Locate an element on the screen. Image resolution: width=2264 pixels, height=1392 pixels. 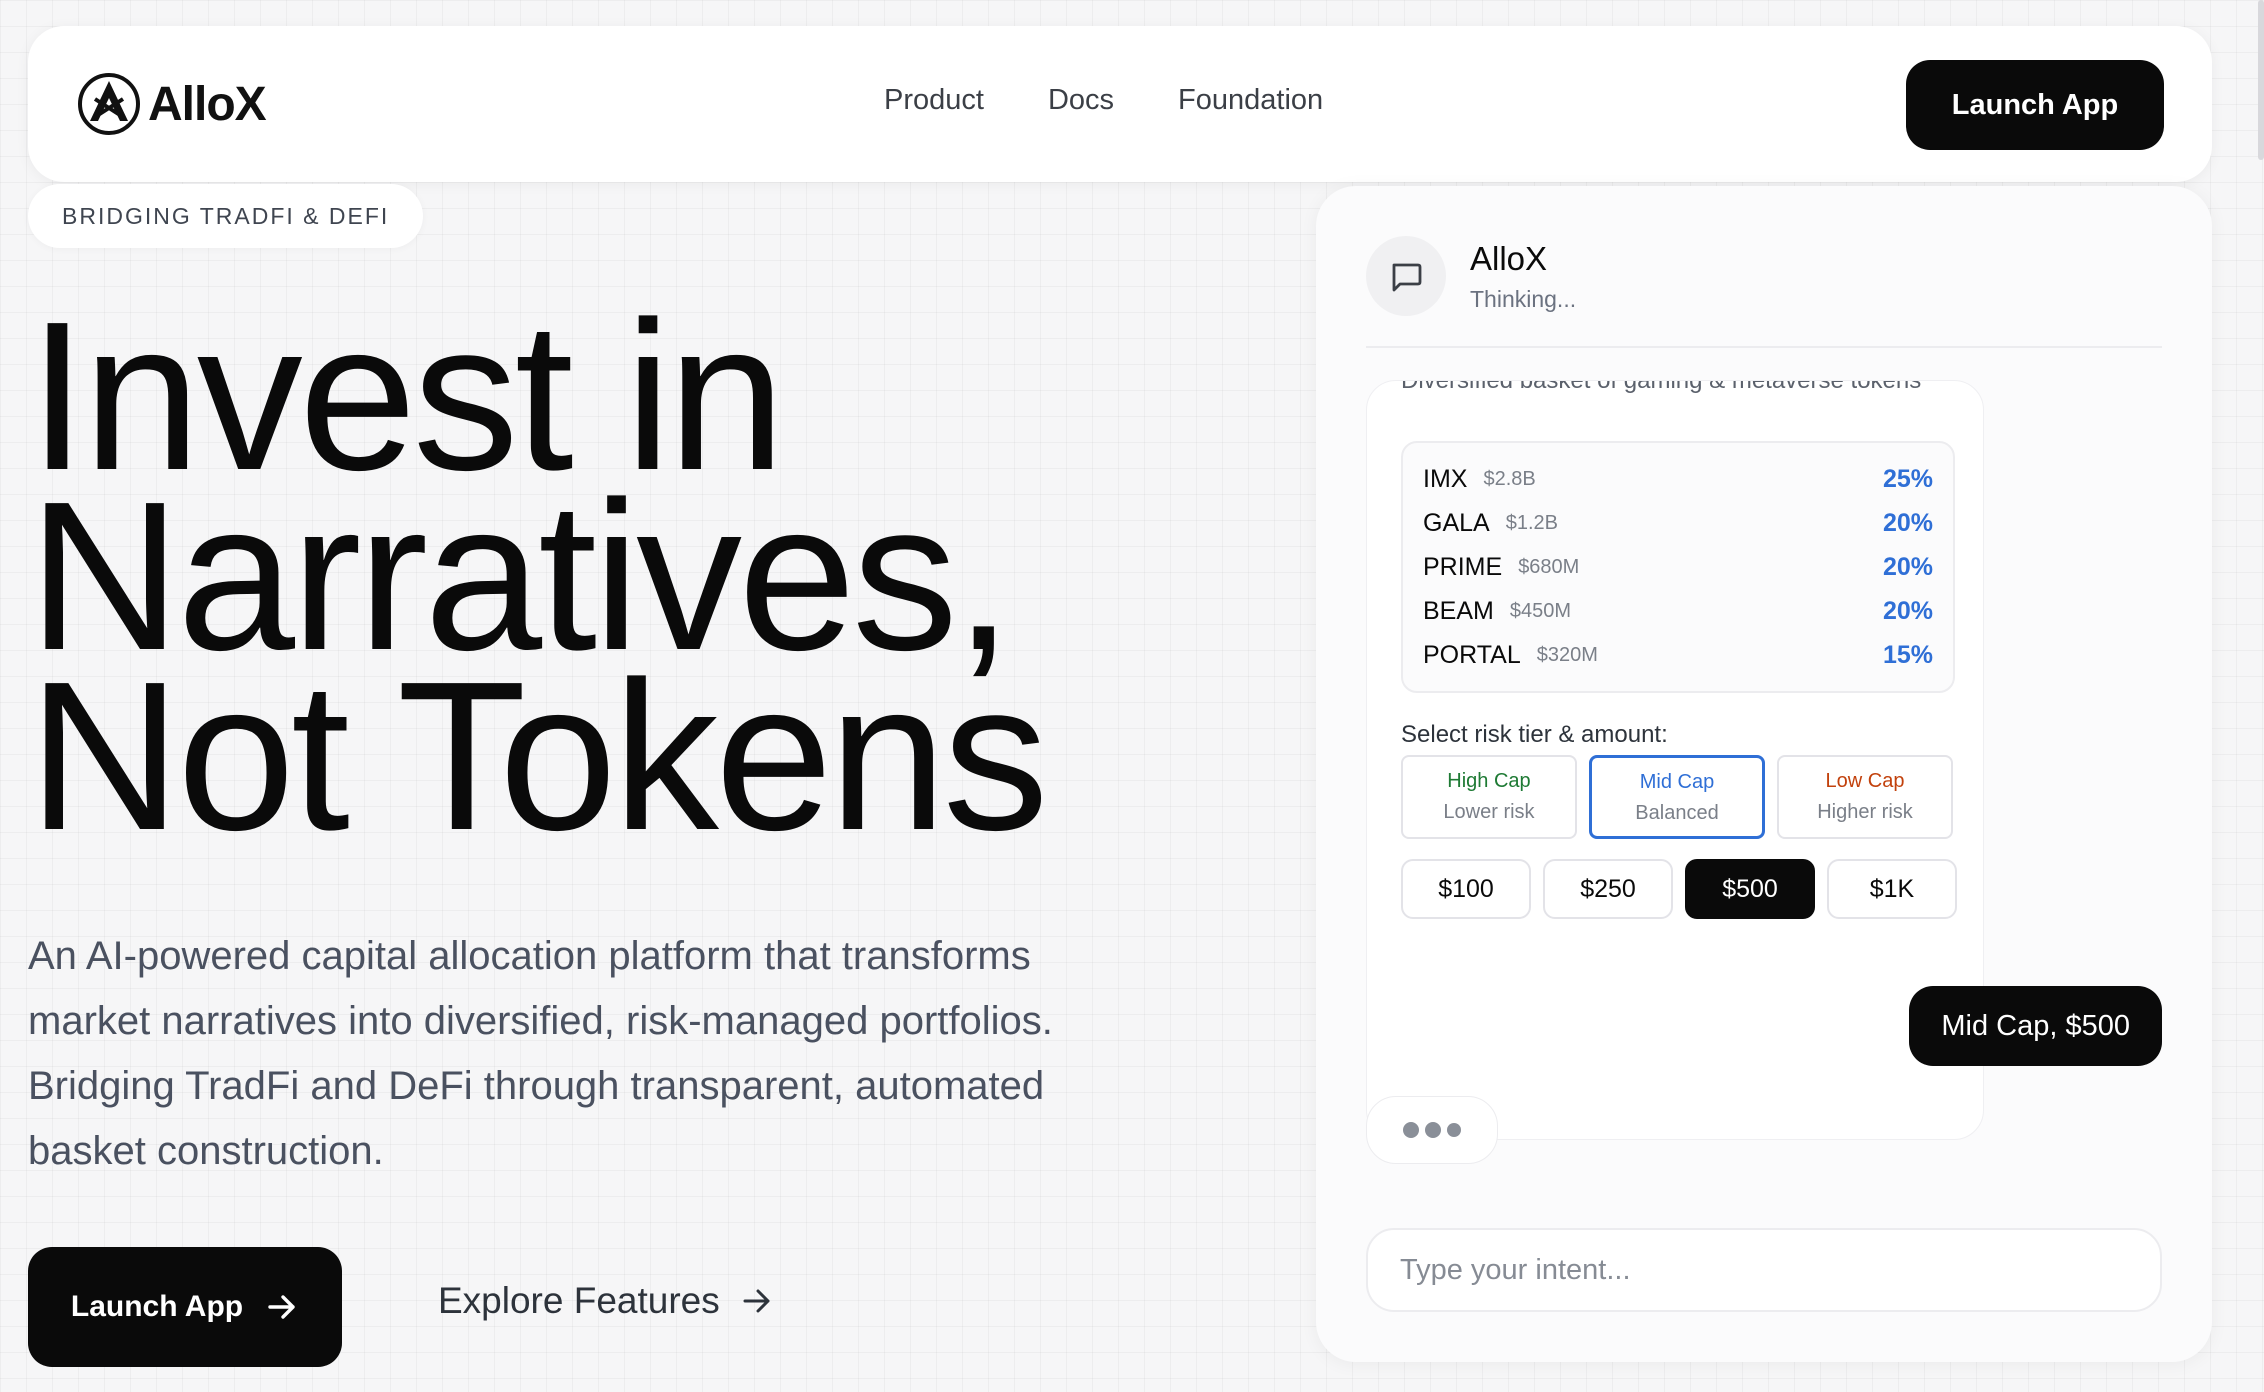
top-navbar: AlloX Product Docs Foundation Launch App is located at coordinates (1120, 104).